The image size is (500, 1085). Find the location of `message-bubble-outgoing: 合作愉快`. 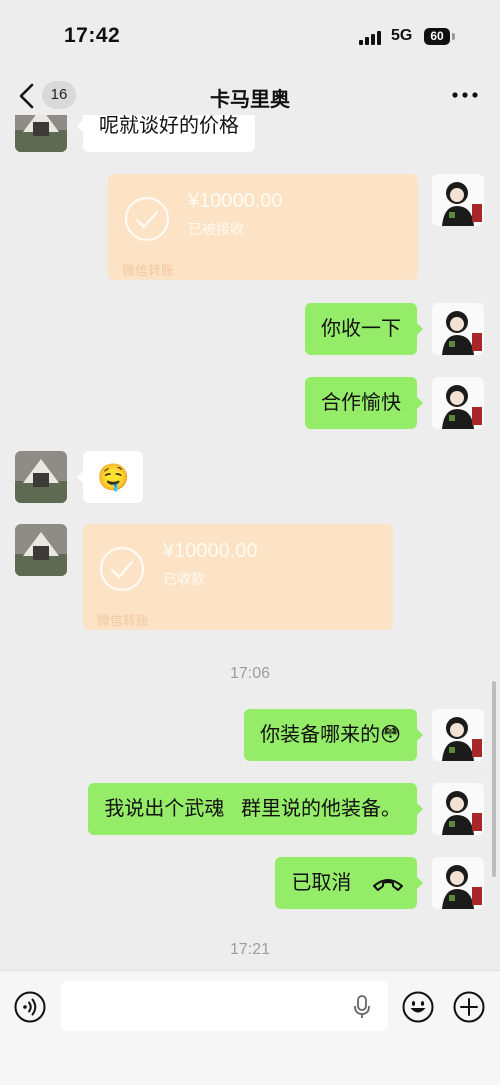

message-bubble-outgoing: 合作愉快 is located at coordinates (364, 403).